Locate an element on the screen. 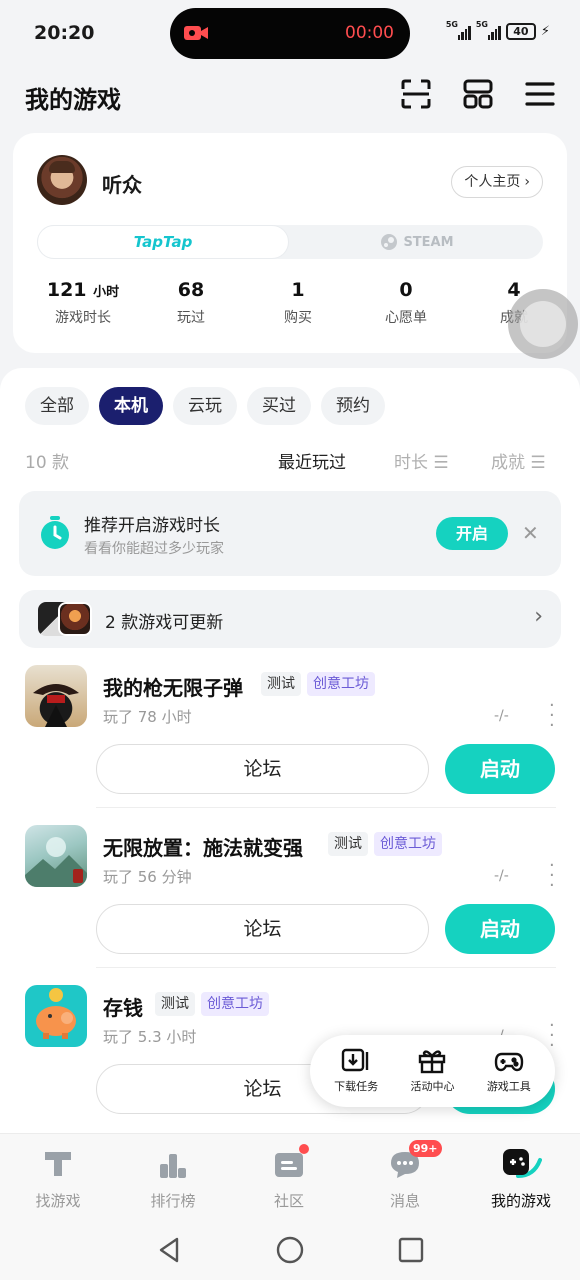  filter-chips: 全部 本机 云玩 买过 预约 is located at coordinates (205, 406).